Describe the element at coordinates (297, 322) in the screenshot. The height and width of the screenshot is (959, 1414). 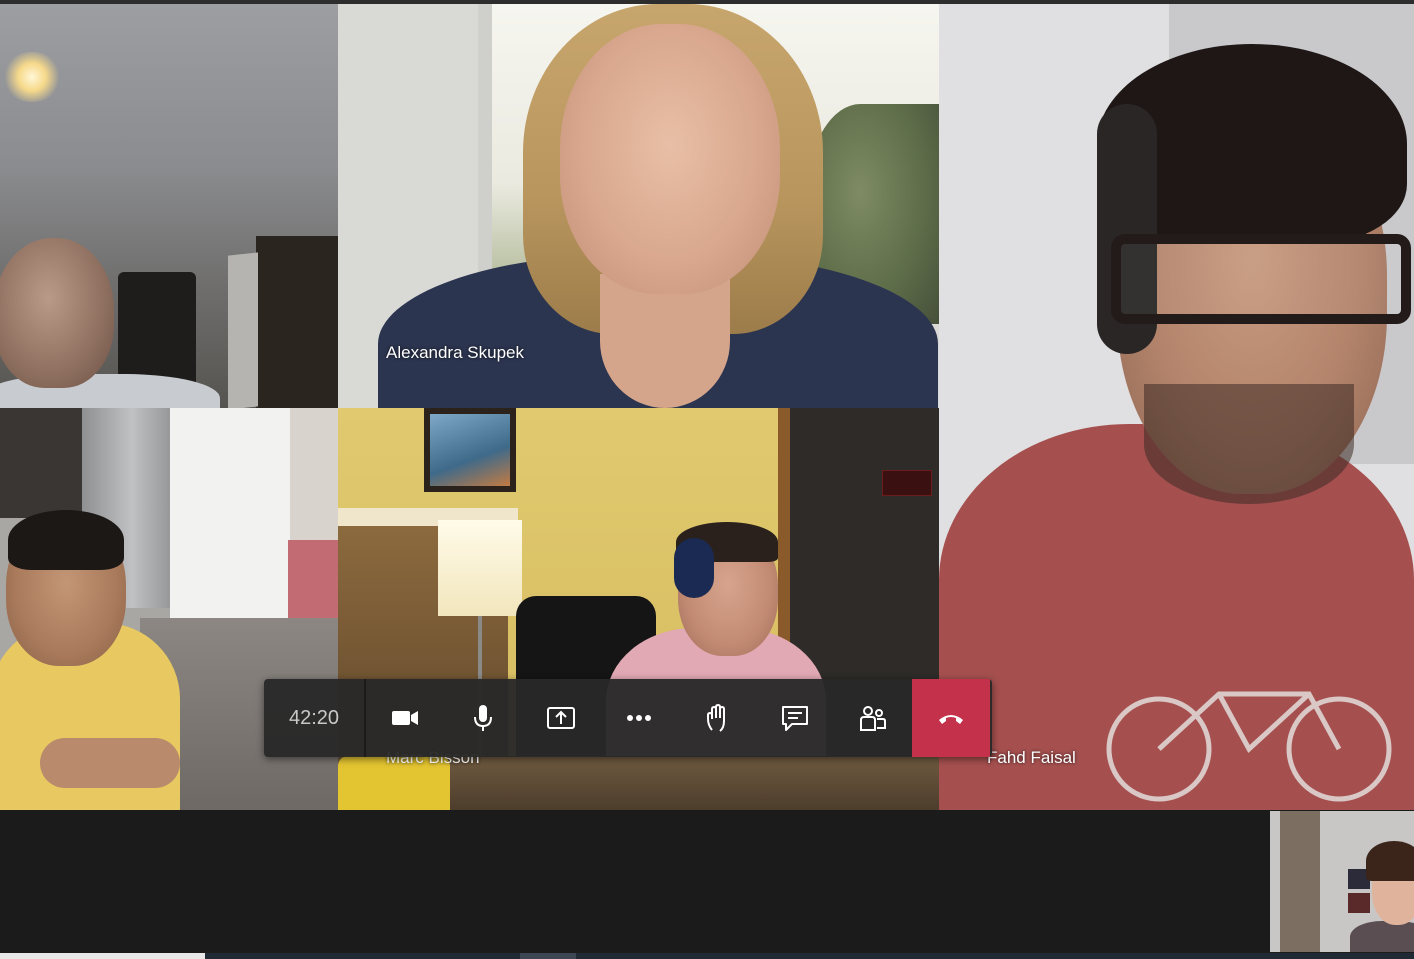
I see `doorway` at that location.